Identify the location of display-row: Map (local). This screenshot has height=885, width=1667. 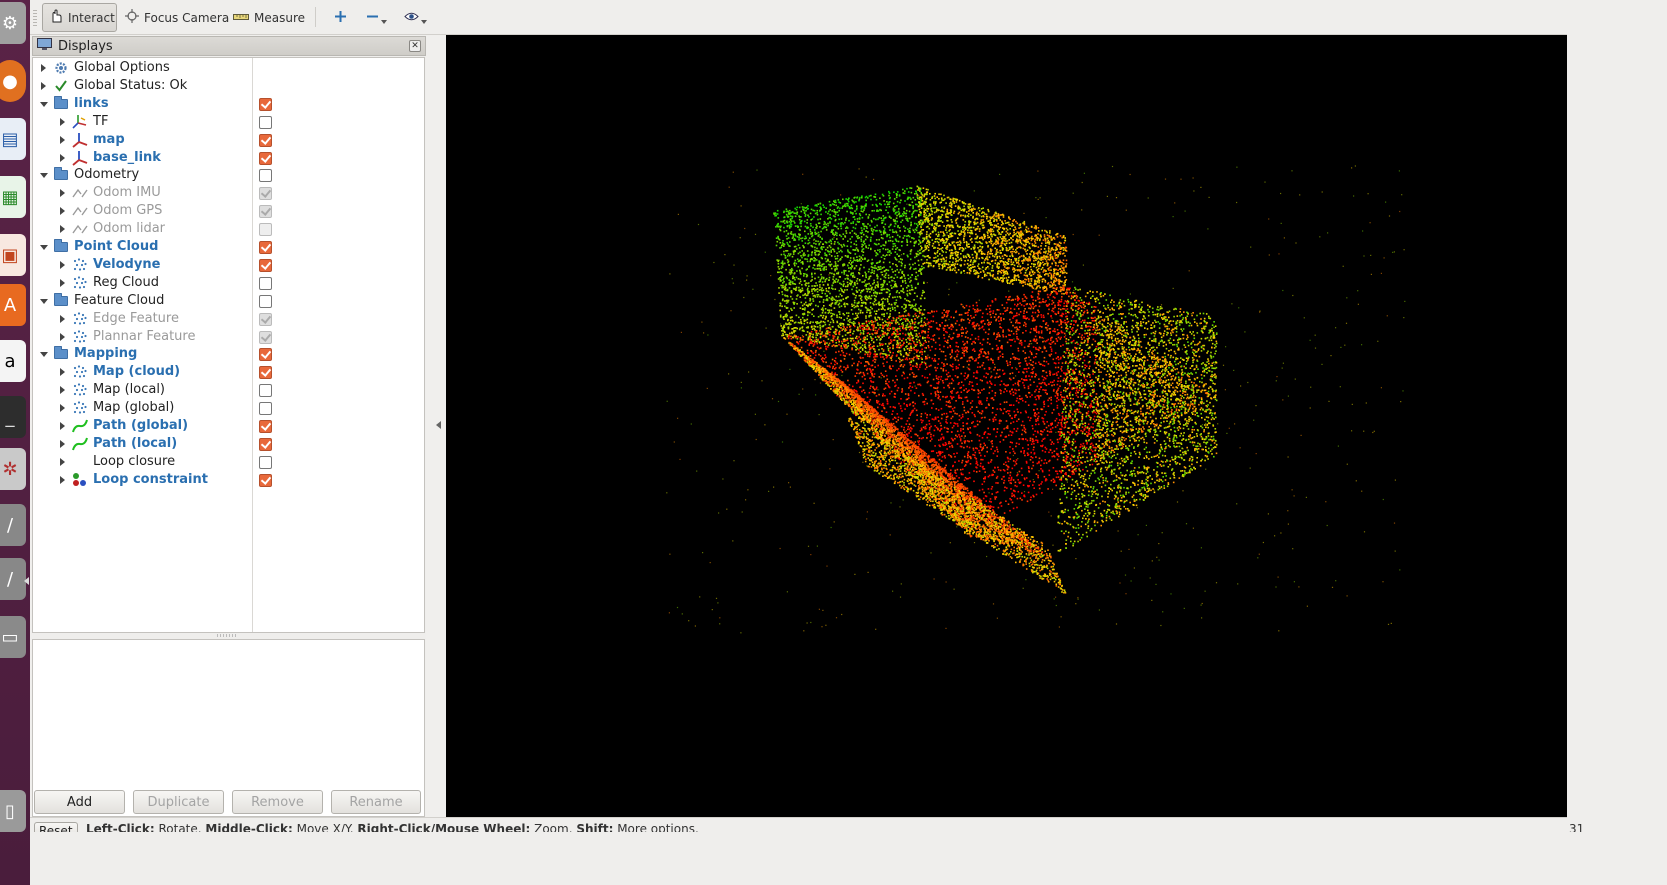
(228, 390).